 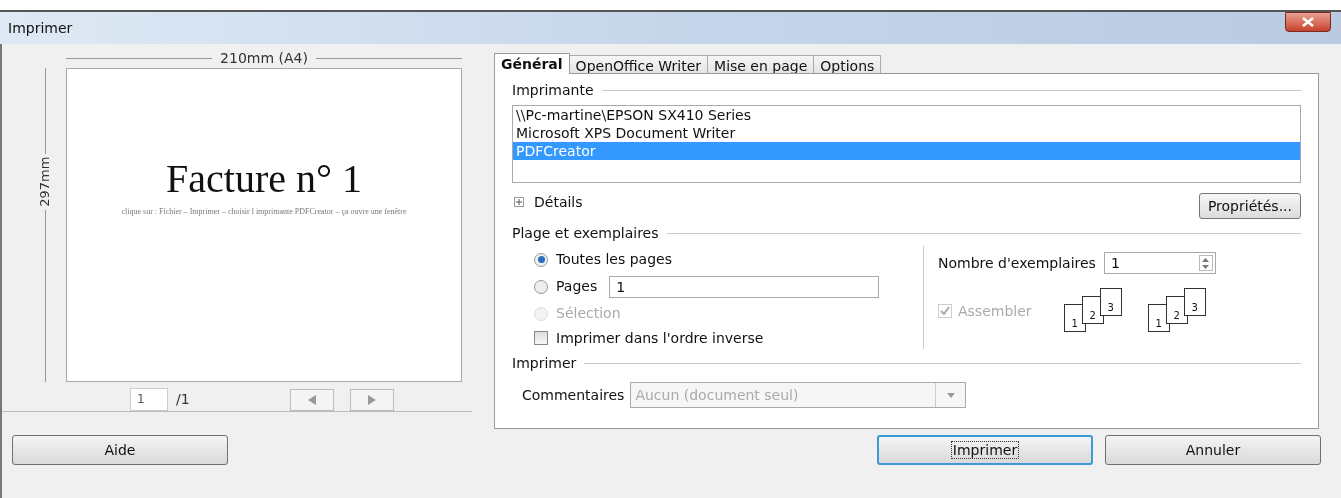 I want to click on previous-page-button, so click(x=311, y=399).